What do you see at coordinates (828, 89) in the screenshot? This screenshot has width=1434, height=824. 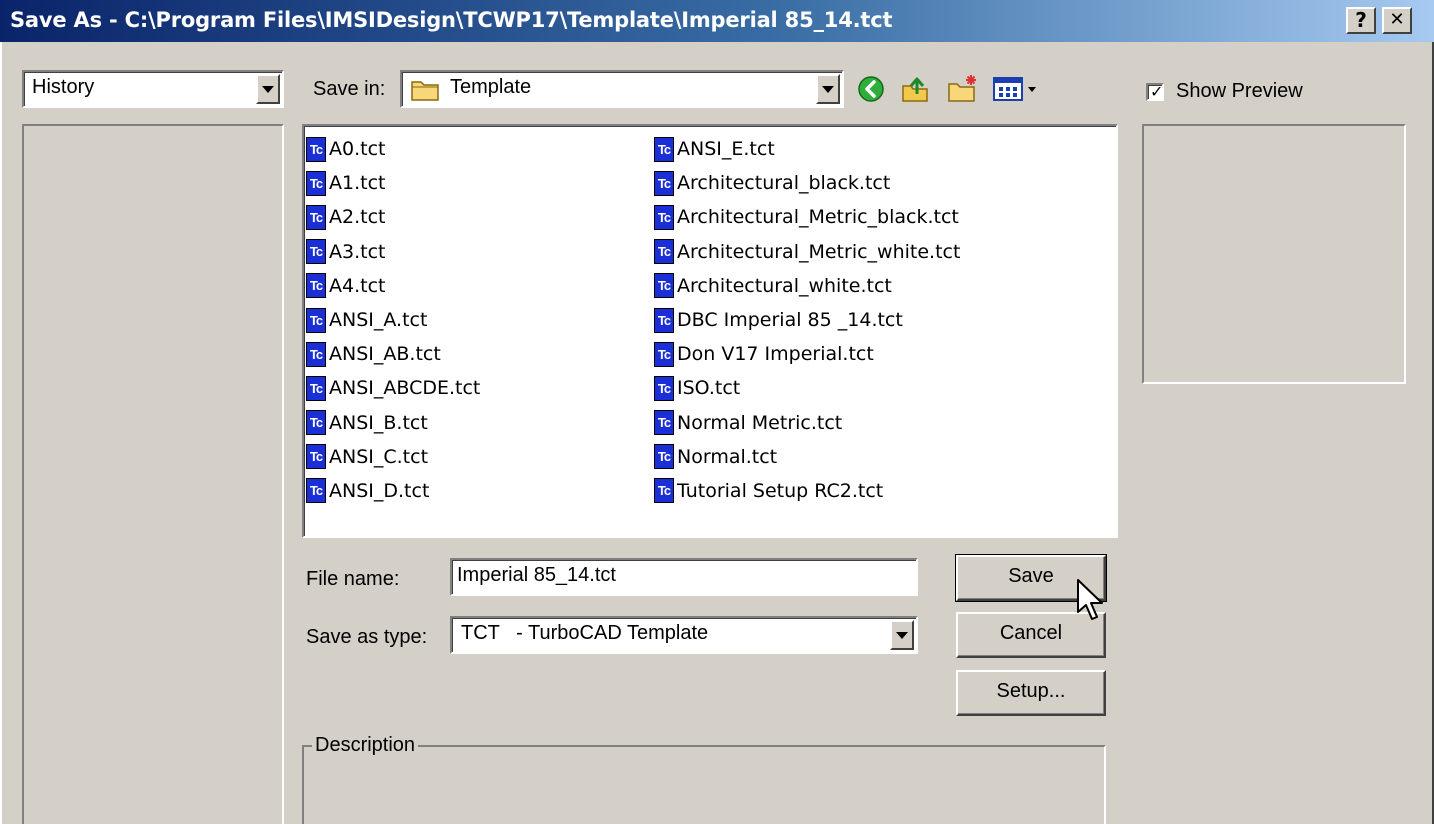 I see `save-in-dropdown-button` at bounding box center [828, 89].